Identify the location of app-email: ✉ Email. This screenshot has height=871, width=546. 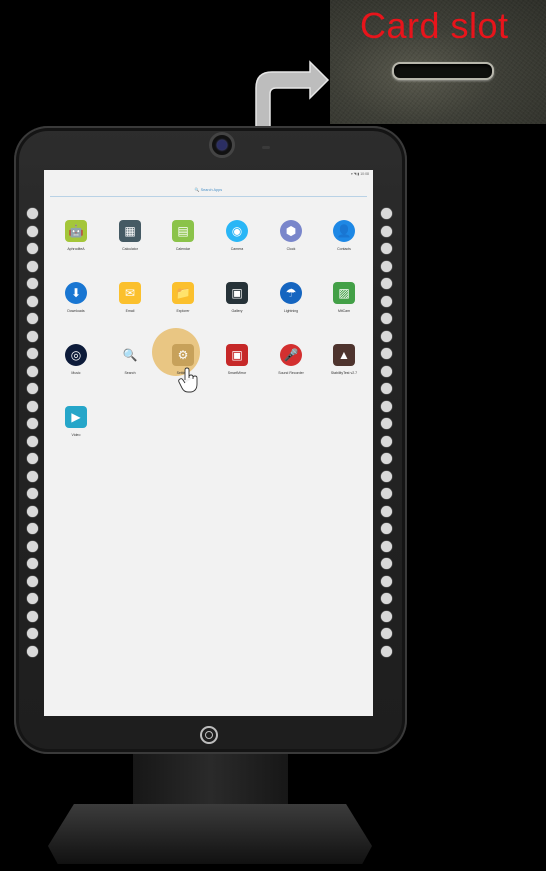
(130, 297).